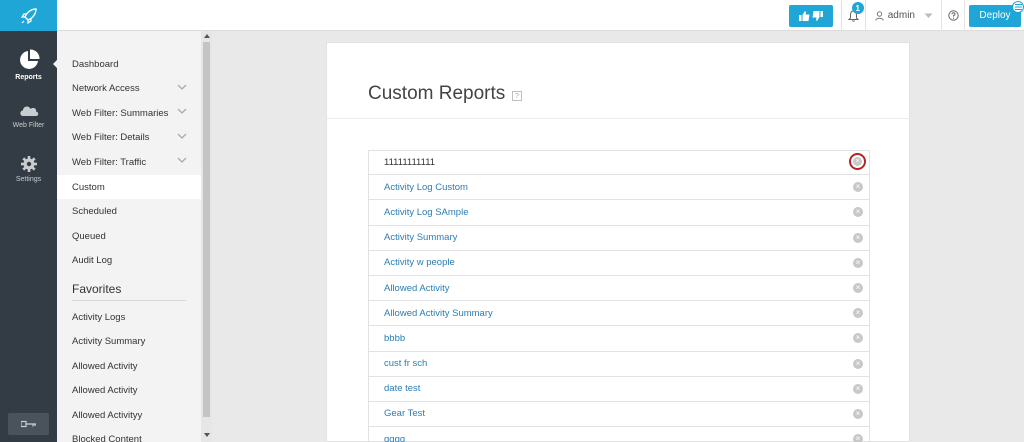  What do you see at coordinates (28, 236) in the screenshot?
I see `primary-nav-rail: Reports Web Filter Settings` at bounding box center [28, 236].